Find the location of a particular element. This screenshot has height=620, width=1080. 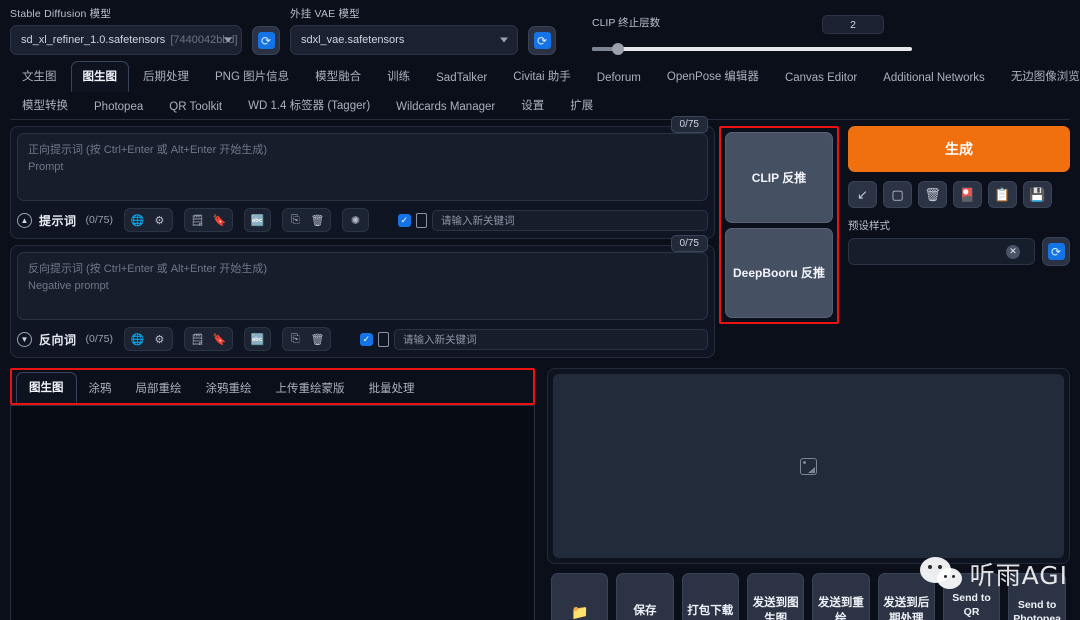

slider-thumb is located at coordinates (617, 49).